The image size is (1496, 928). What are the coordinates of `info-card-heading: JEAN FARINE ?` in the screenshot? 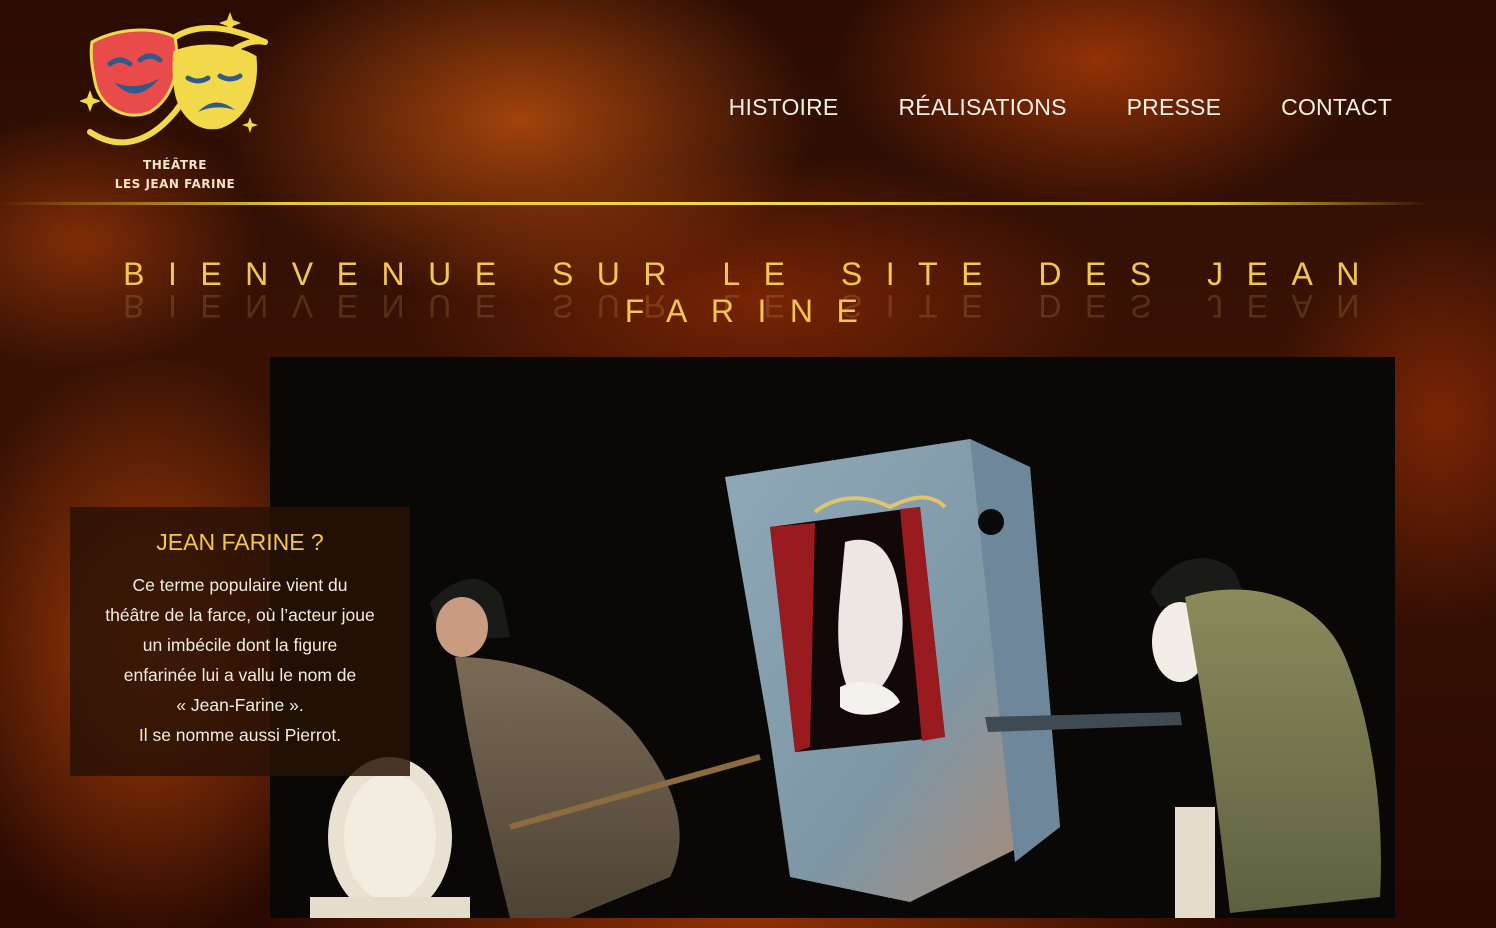 It's located at (240, 542).